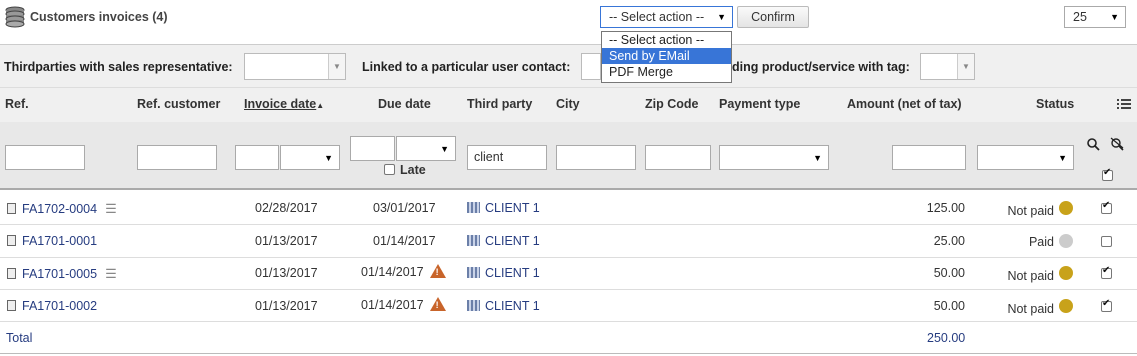 The image size is (1137, 356). Describe the element at coordinates (666, 56) in the screenshot. I see `mass-action-option: Send by EMail` at that location.